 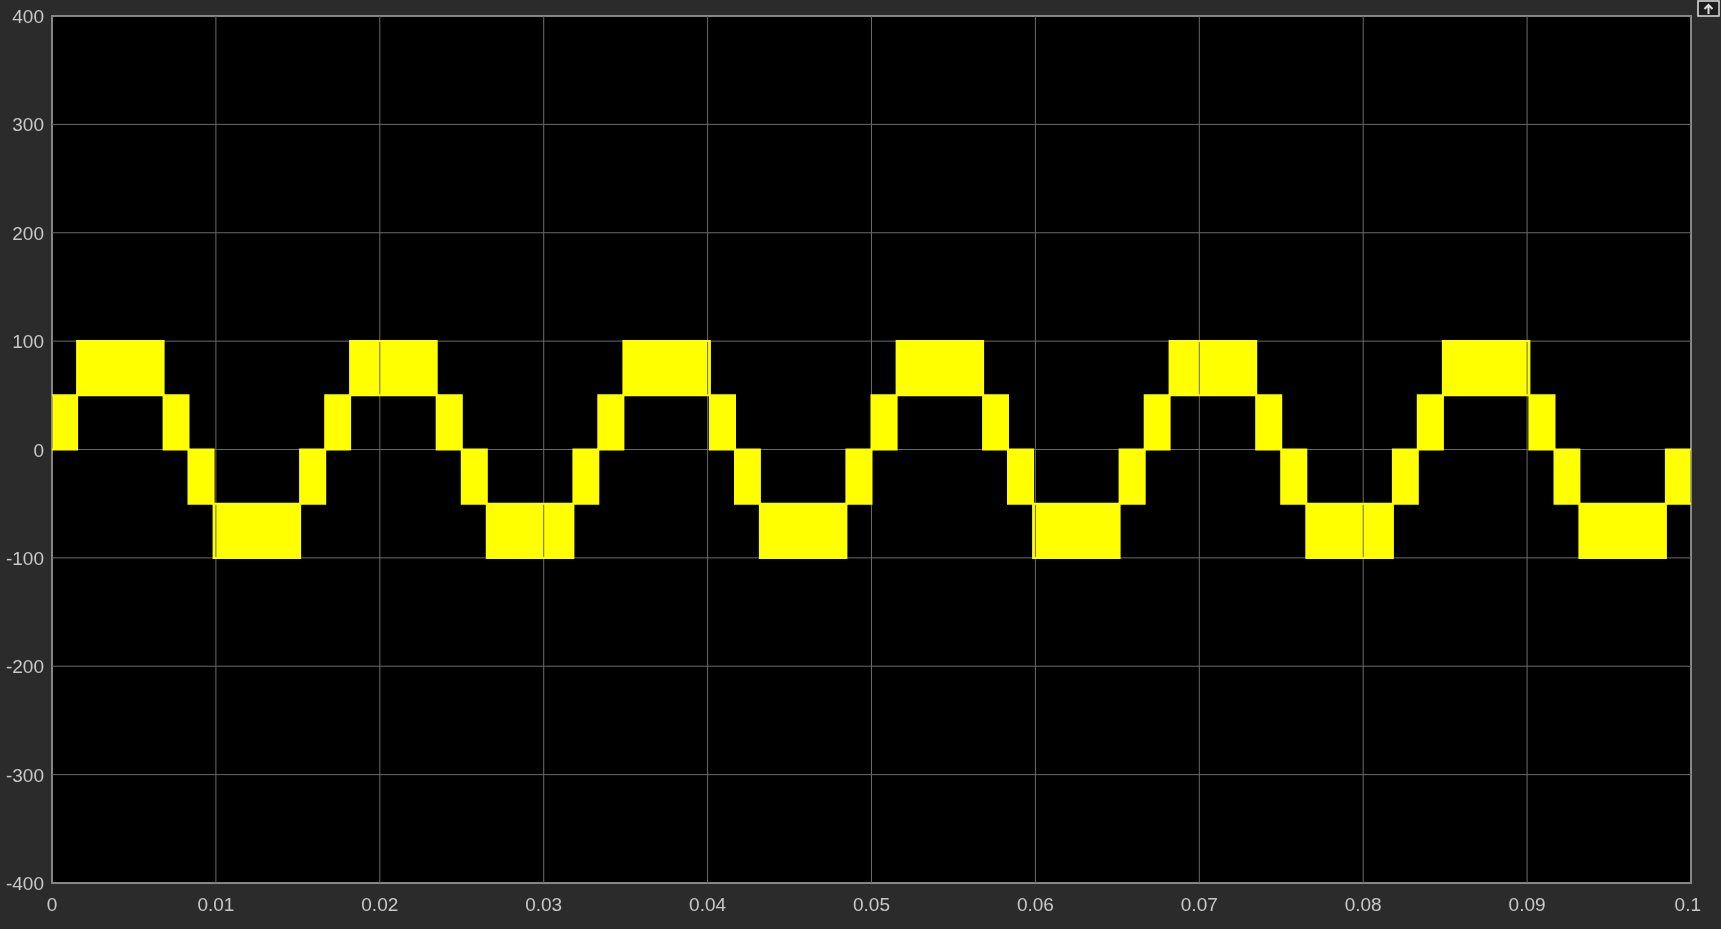 I want to click on x-tick-label: 0.07, so click(x=1199, y=904).